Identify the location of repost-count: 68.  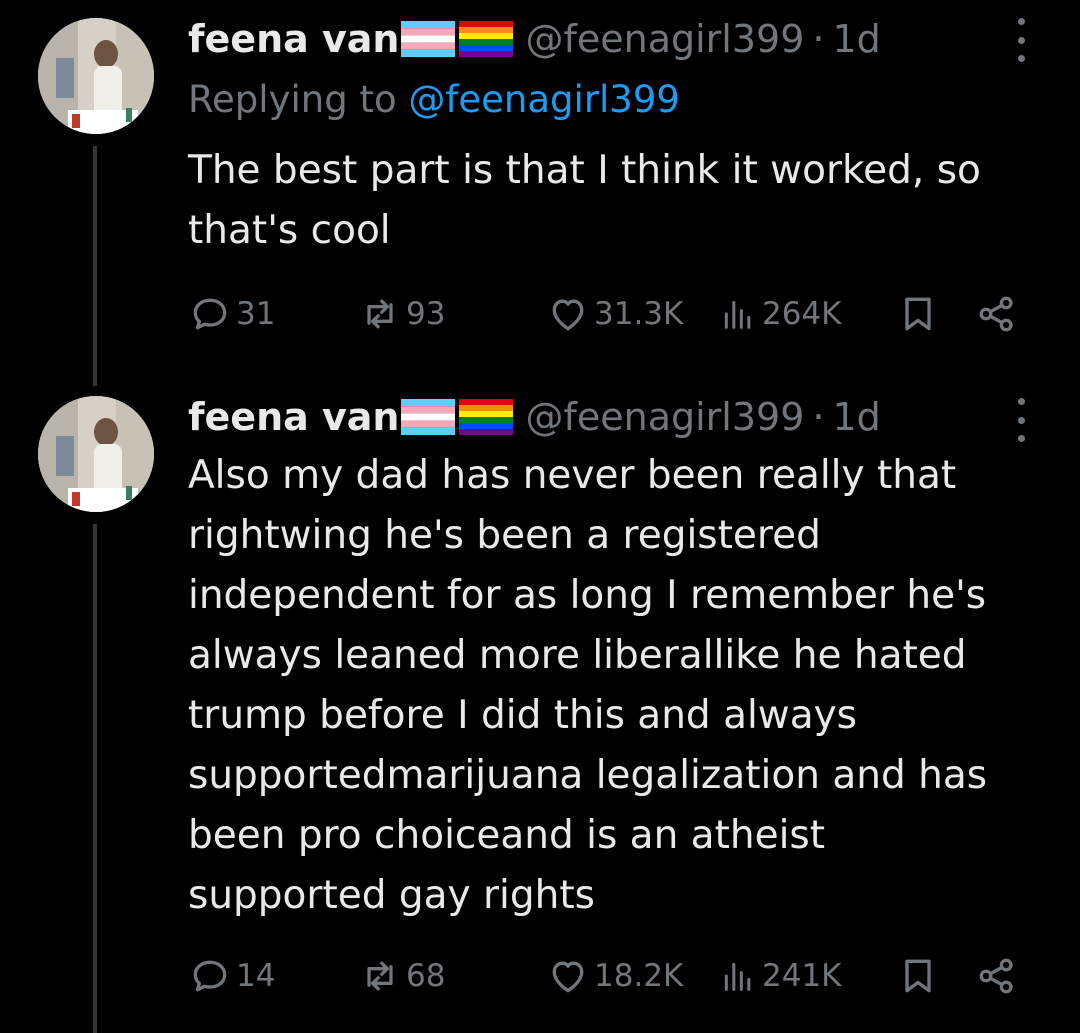
(426, 976).